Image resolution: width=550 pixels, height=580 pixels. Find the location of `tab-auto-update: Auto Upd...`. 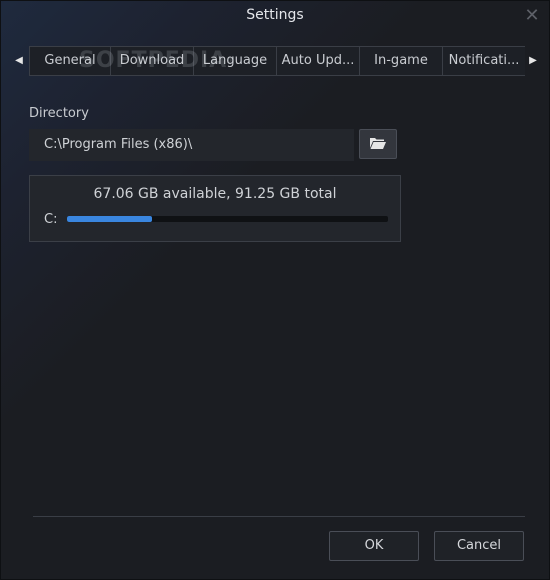

tab-auto-update: Auto Upd... is located at coordinates (318, 61).